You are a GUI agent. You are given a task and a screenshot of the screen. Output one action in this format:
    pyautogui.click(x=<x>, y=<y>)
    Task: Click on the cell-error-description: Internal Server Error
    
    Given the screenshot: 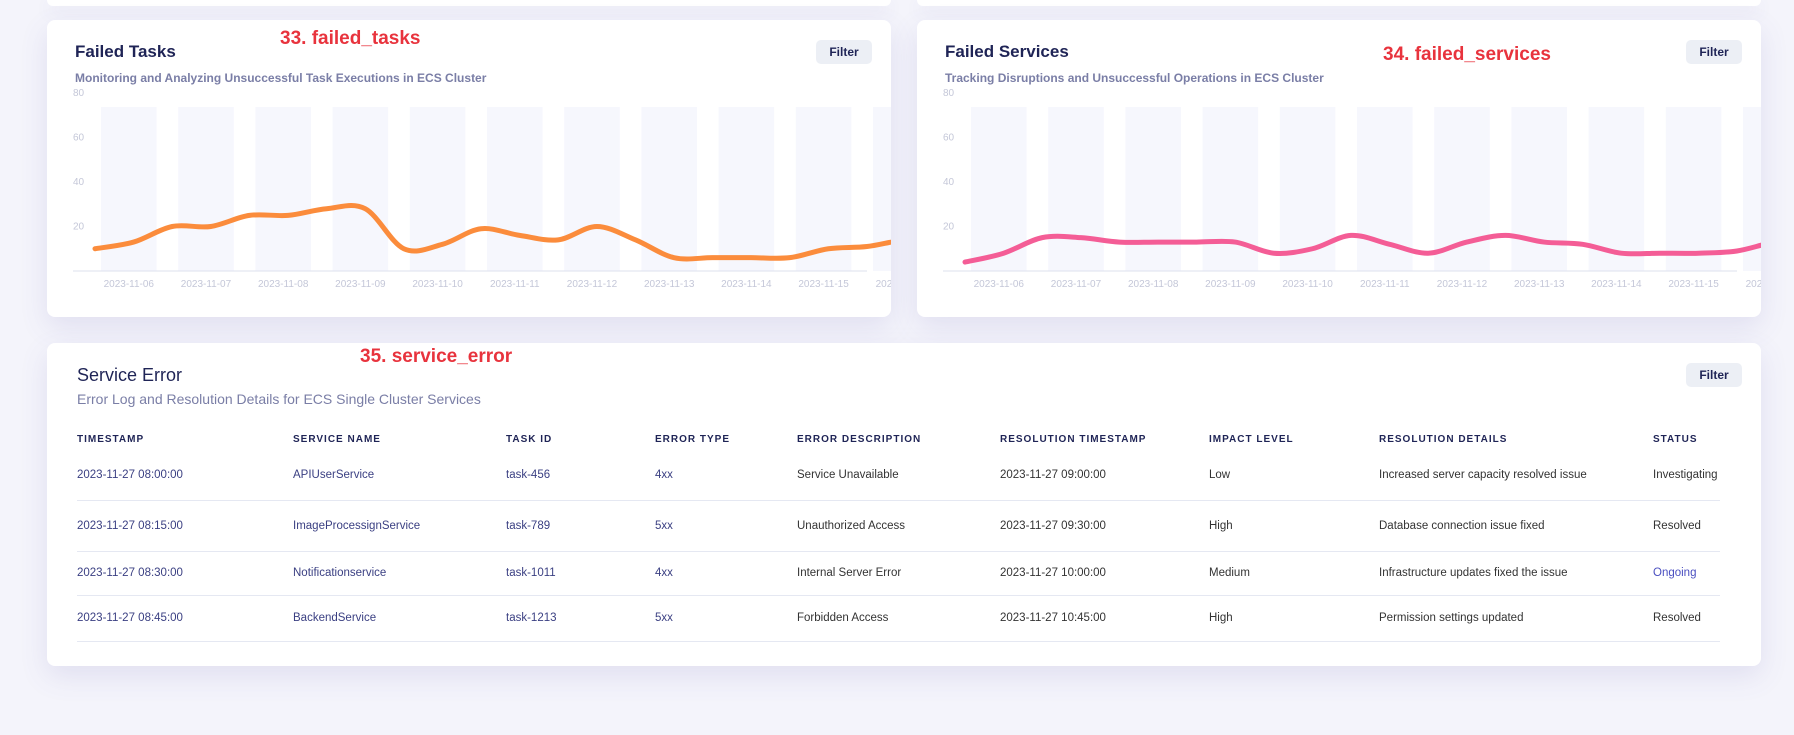 What is the action you would take?
    pyautogui.click(x=898, y=573)
    